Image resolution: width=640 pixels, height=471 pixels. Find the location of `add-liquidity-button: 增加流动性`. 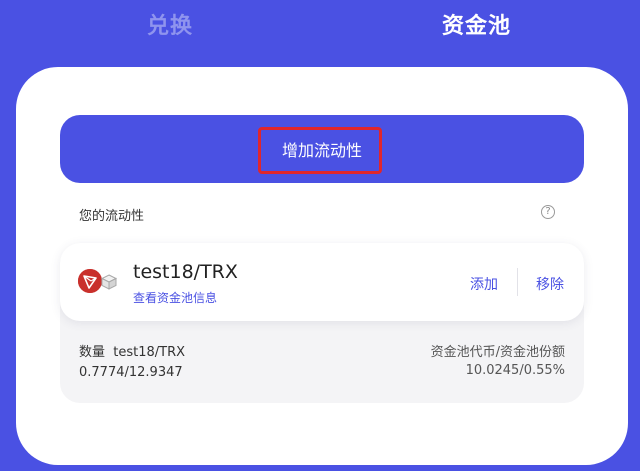

add-liquidity-button: 增加流动性 is located at coordinates (322, 149).